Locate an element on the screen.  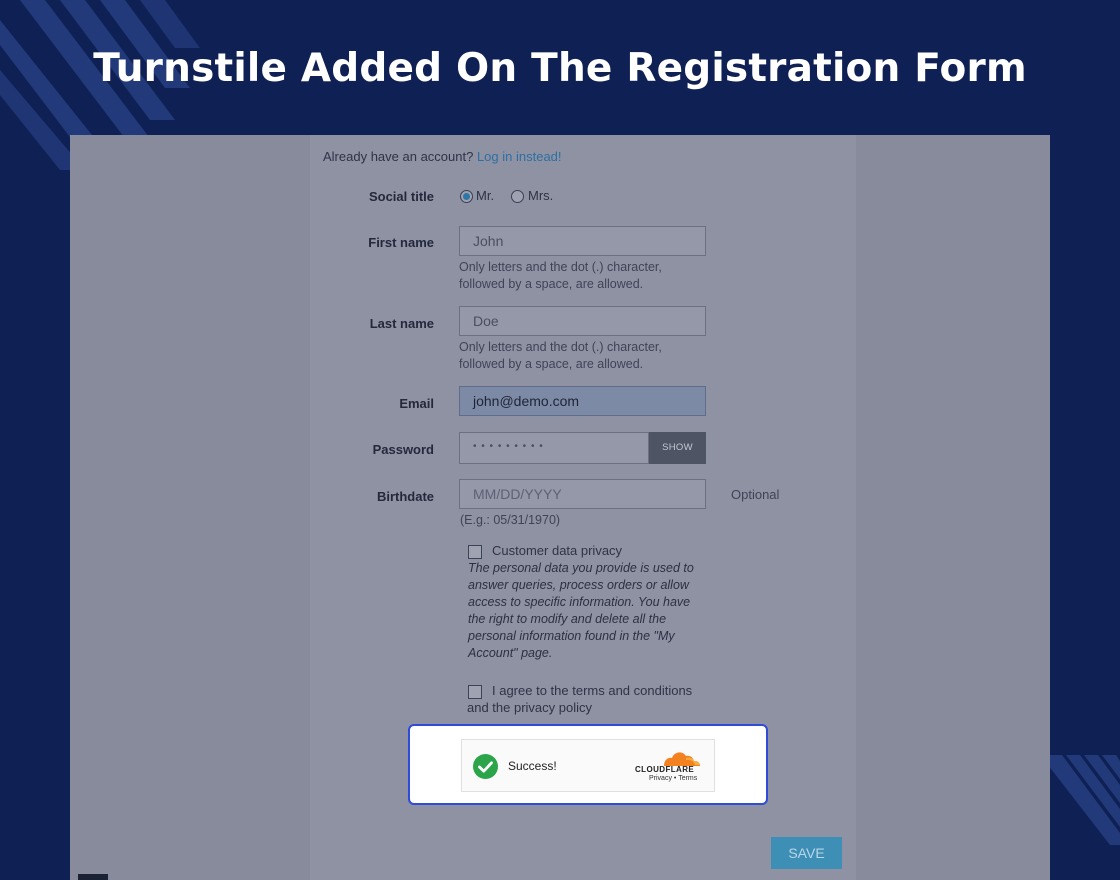
scroll-to-top-stub is located at coordinates (93, 877).